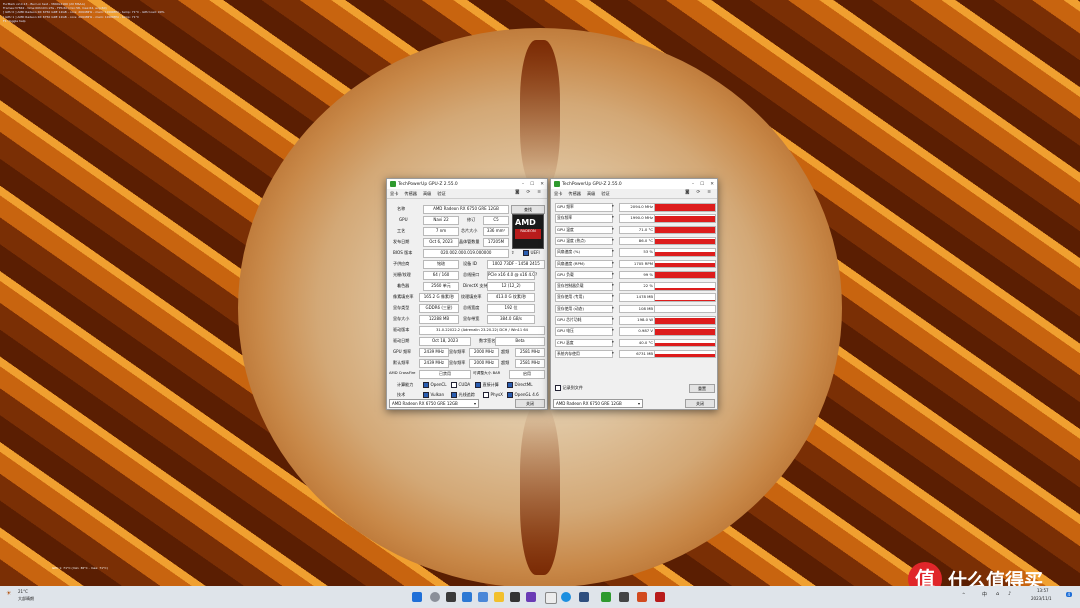  I want to click on weather-temp: 21°C, so click(23, 591).